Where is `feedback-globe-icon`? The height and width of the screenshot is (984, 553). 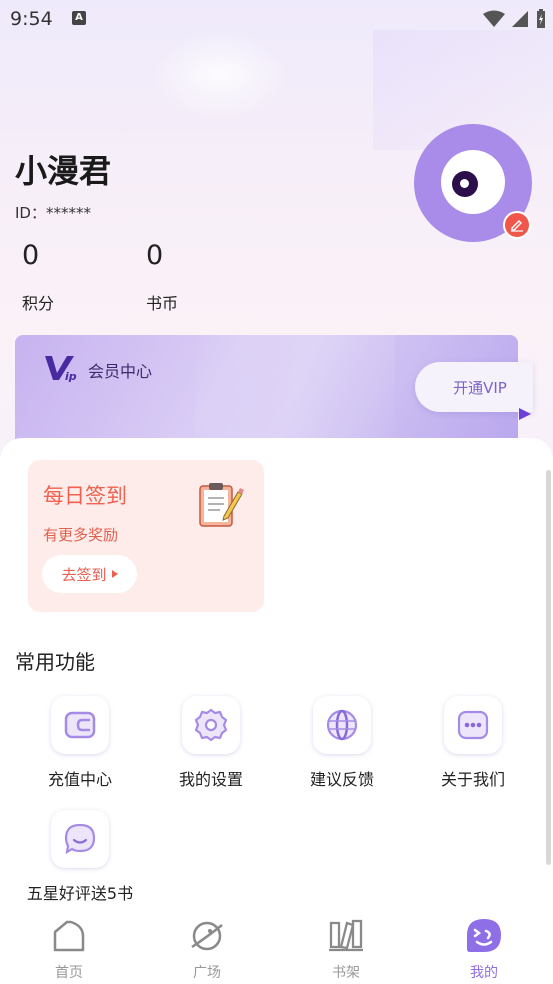 feedback-globe-icon is located at coordinates (342, 725).